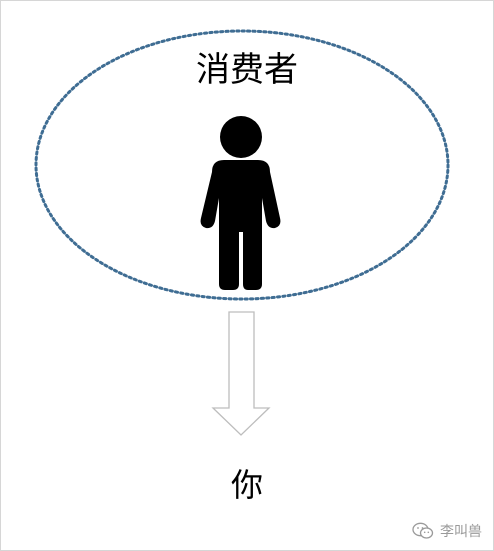 This screenshot has height=551, width=494. Describe the element at coordinates (241, 373) in the screenshot. I see `down-arrow-icon` at that location.